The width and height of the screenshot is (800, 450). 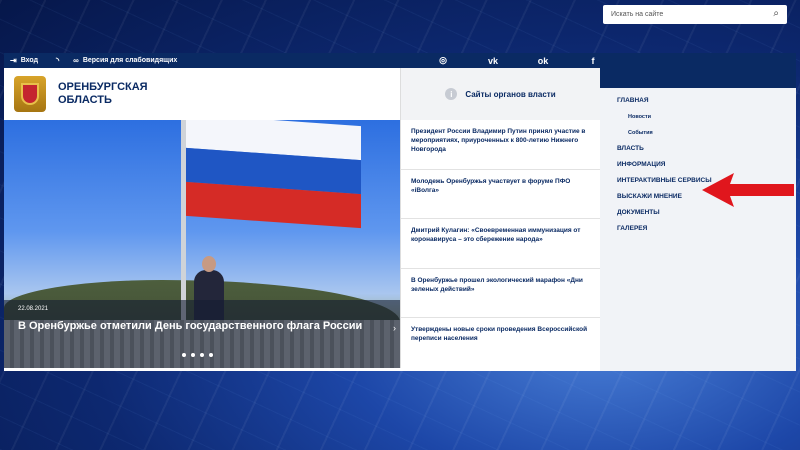 What do you see at coordinates (394, 328) in the screenshot?
I see `slider-next-icon: ›` at bounding box center [394, 328].